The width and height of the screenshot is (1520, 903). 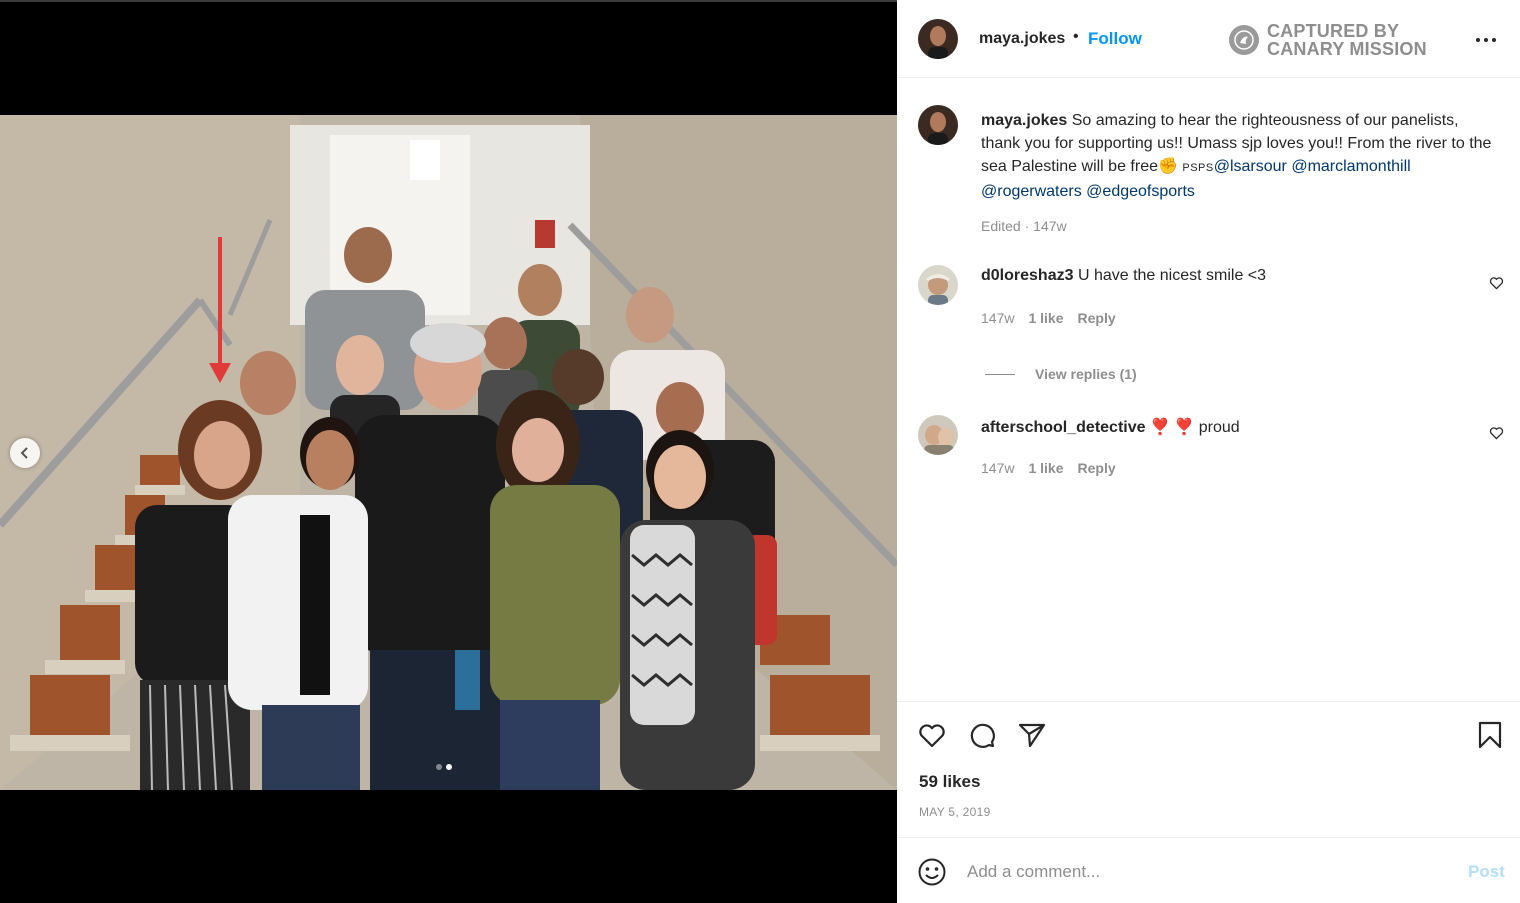 I want to click on comment-text: afterschool_detective ❣️ ❣️ proud, so click(x=1110, y=427).